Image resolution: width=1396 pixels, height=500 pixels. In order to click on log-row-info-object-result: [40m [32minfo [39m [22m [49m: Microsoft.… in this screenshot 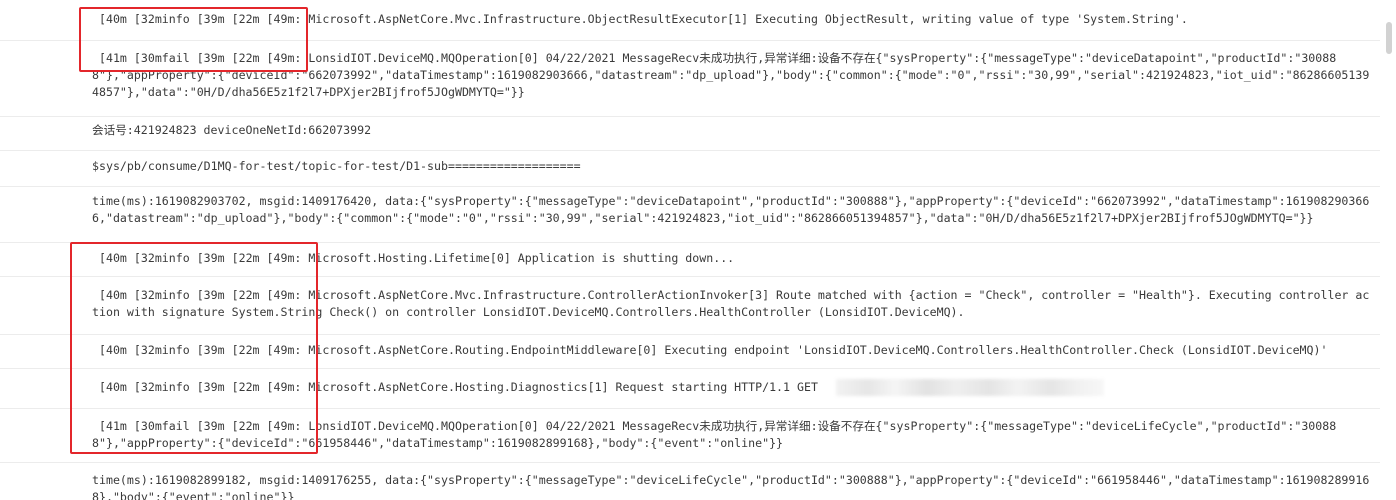, I will do `click(690, 20)`.